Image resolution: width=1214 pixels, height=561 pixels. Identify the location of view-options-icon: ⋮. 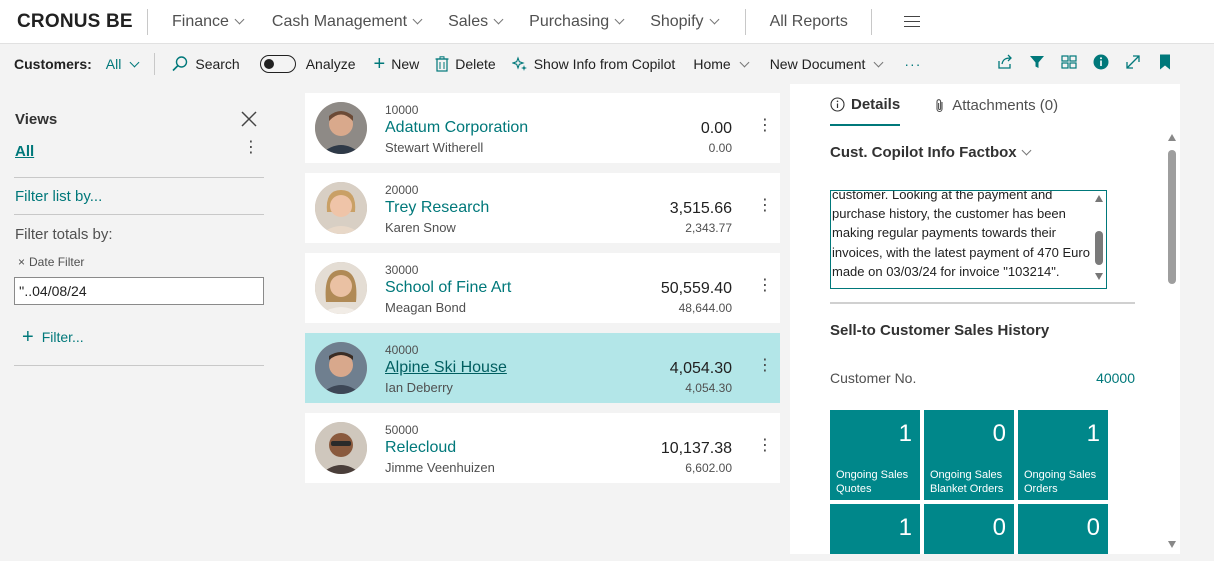
(251, 148).